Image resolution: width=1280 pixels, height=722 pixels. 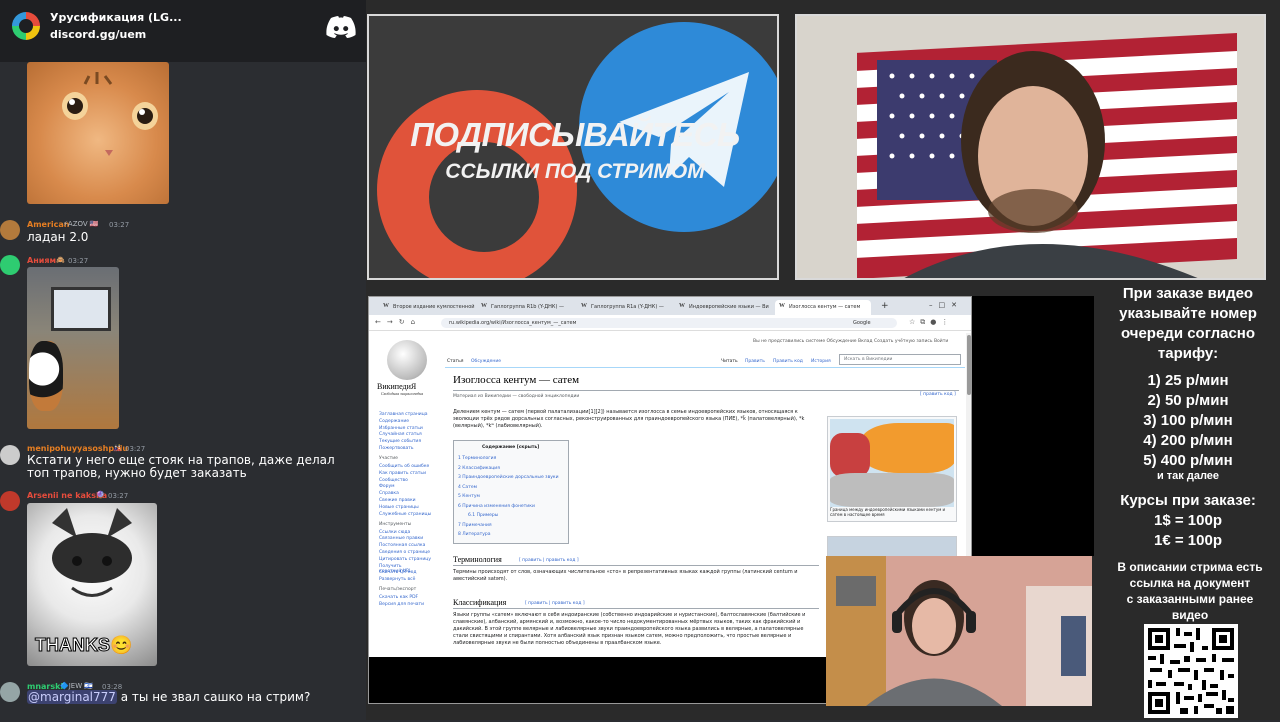 What do you see at coordinates (81, 224) in the screenshot?
I see `user-badge: ⚡AZOV 🇺🇸` at bounding box center [81, 224].